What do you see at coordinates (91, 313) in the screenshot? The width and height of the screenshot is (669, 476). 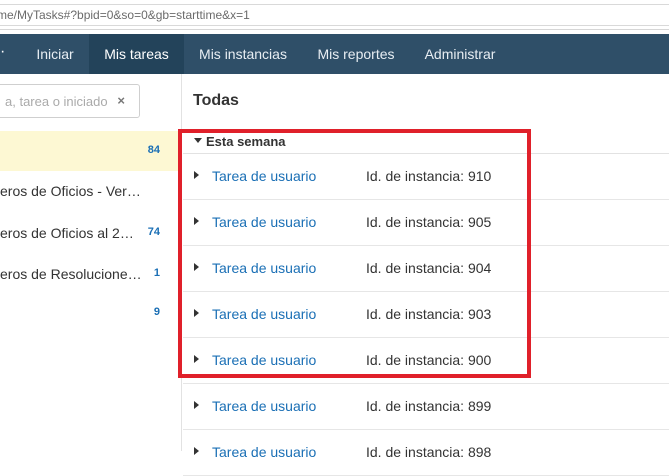 I see `sidebar-item-other: 9` at bounding box center [91, 313].